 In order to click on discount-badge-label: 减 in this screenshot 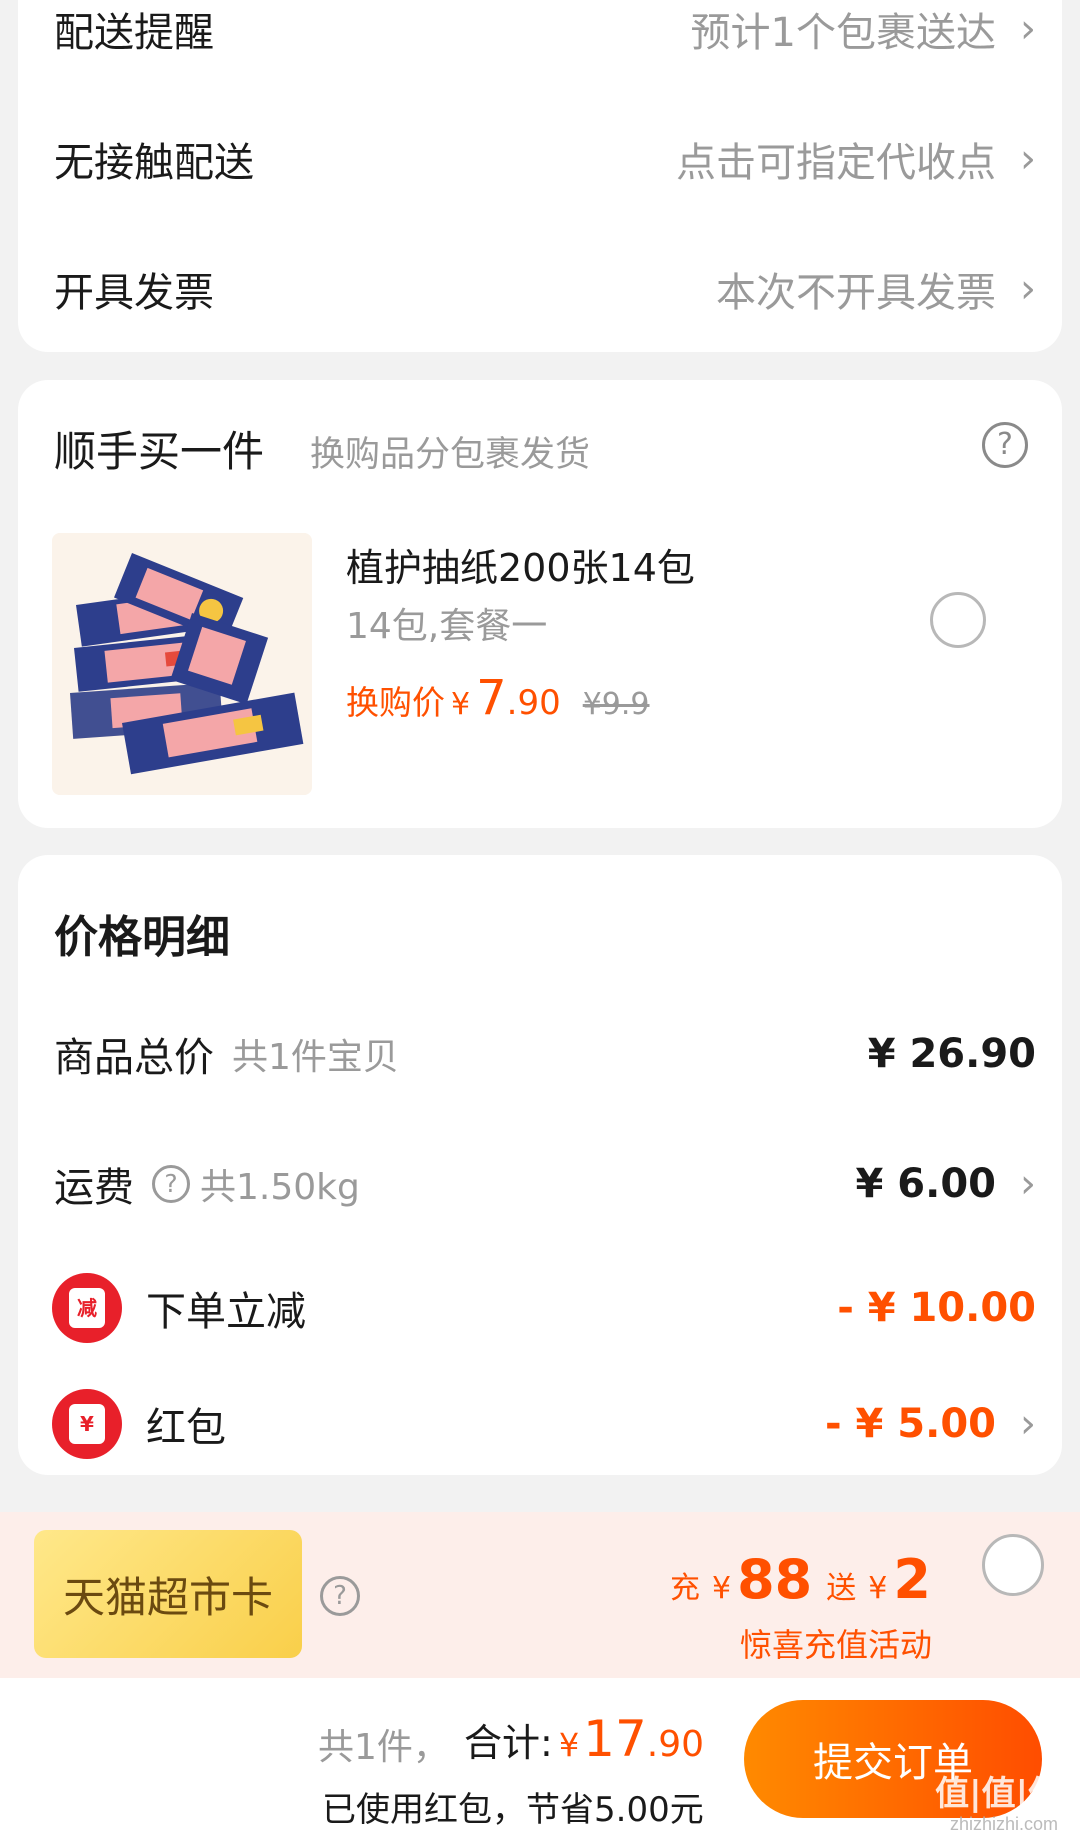, I will do `click(87, 1308)`.